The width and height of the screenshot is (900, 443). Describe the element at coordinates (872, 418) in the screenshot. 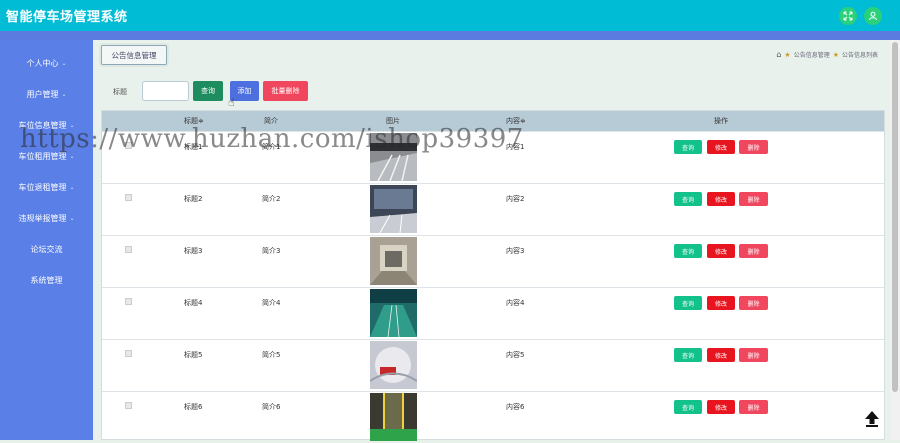

I see `back-to-top-icon` at that location.